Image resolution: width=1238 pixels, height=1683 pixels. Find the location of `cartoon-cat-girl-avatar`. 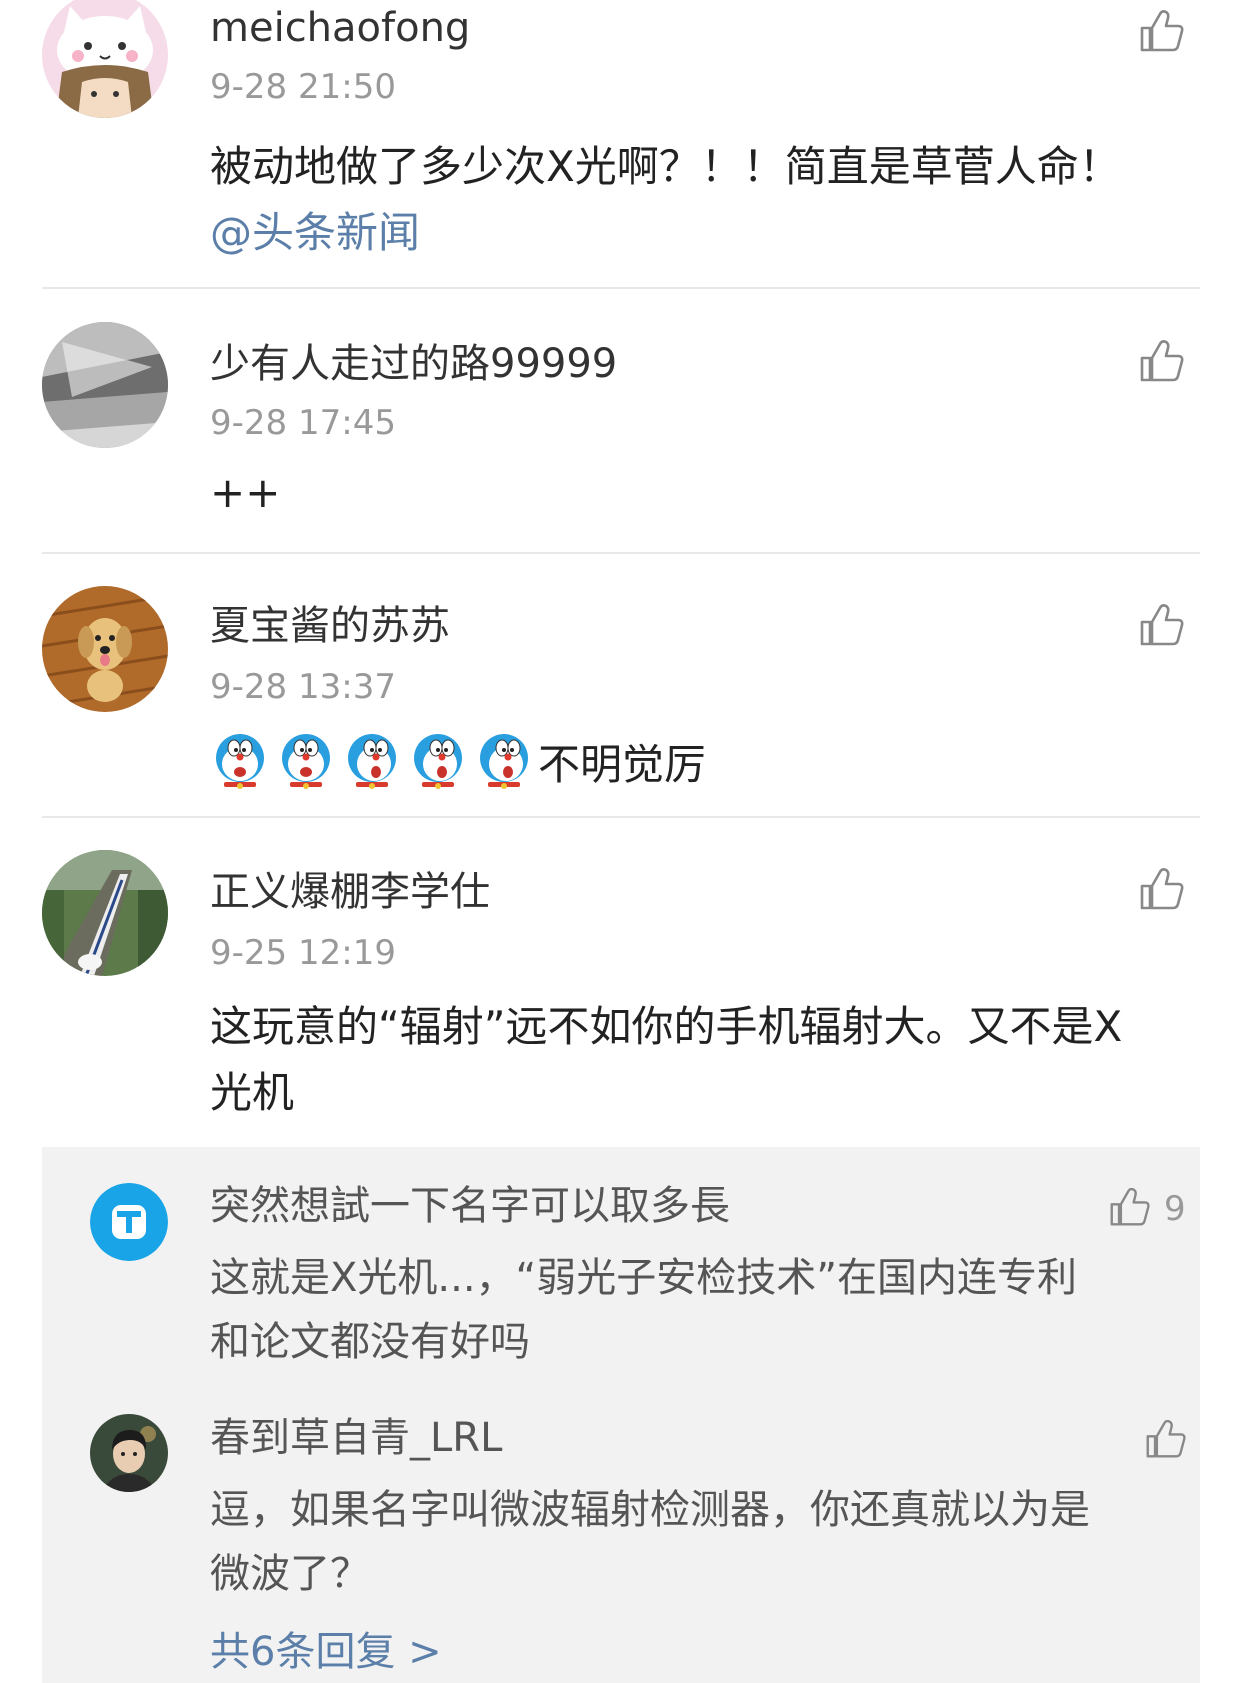

cartoon-cat-girl-avatar is located at coordinates (105, 59).